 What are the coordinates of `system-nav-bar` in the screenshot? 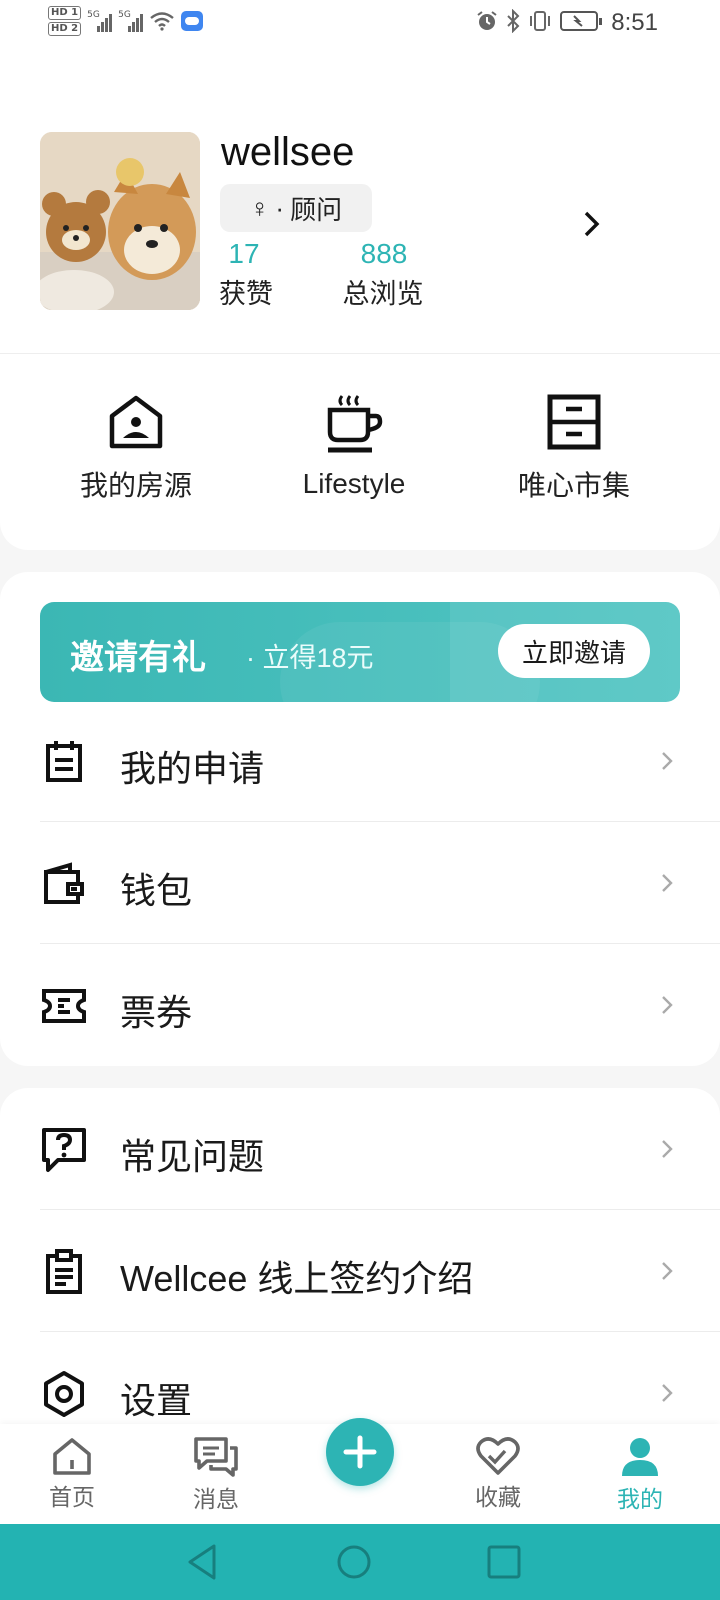 It's located at (360, 1562).